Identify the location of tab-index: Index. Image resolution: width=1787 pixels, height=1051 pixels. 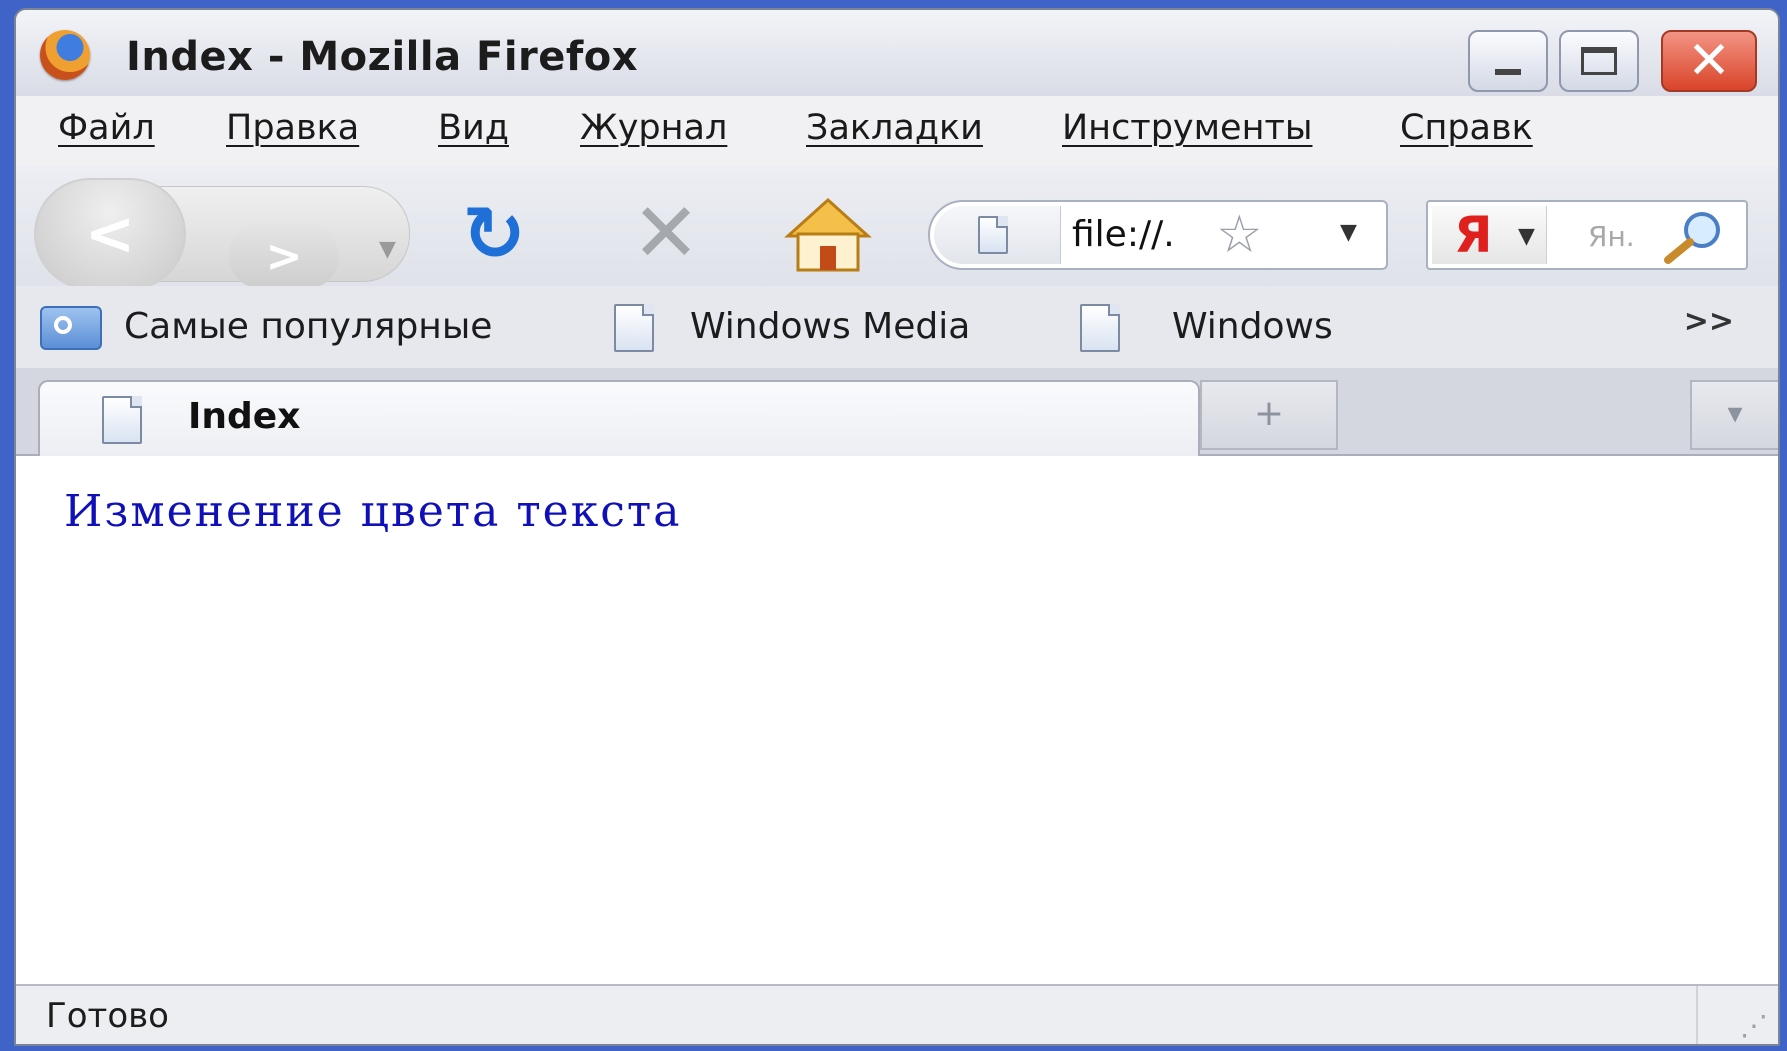
(619, 418).